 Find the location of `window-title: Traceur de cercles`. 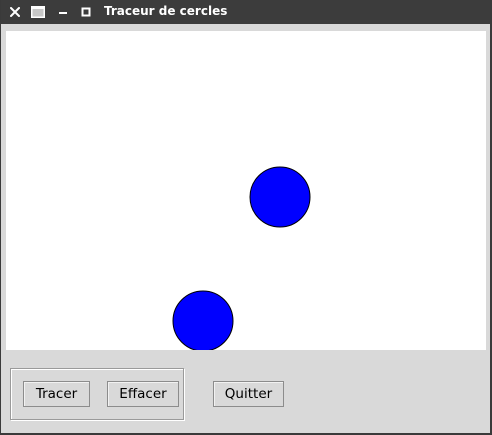

window-title: Traceur de cercles is located at coordinates (166, 11).